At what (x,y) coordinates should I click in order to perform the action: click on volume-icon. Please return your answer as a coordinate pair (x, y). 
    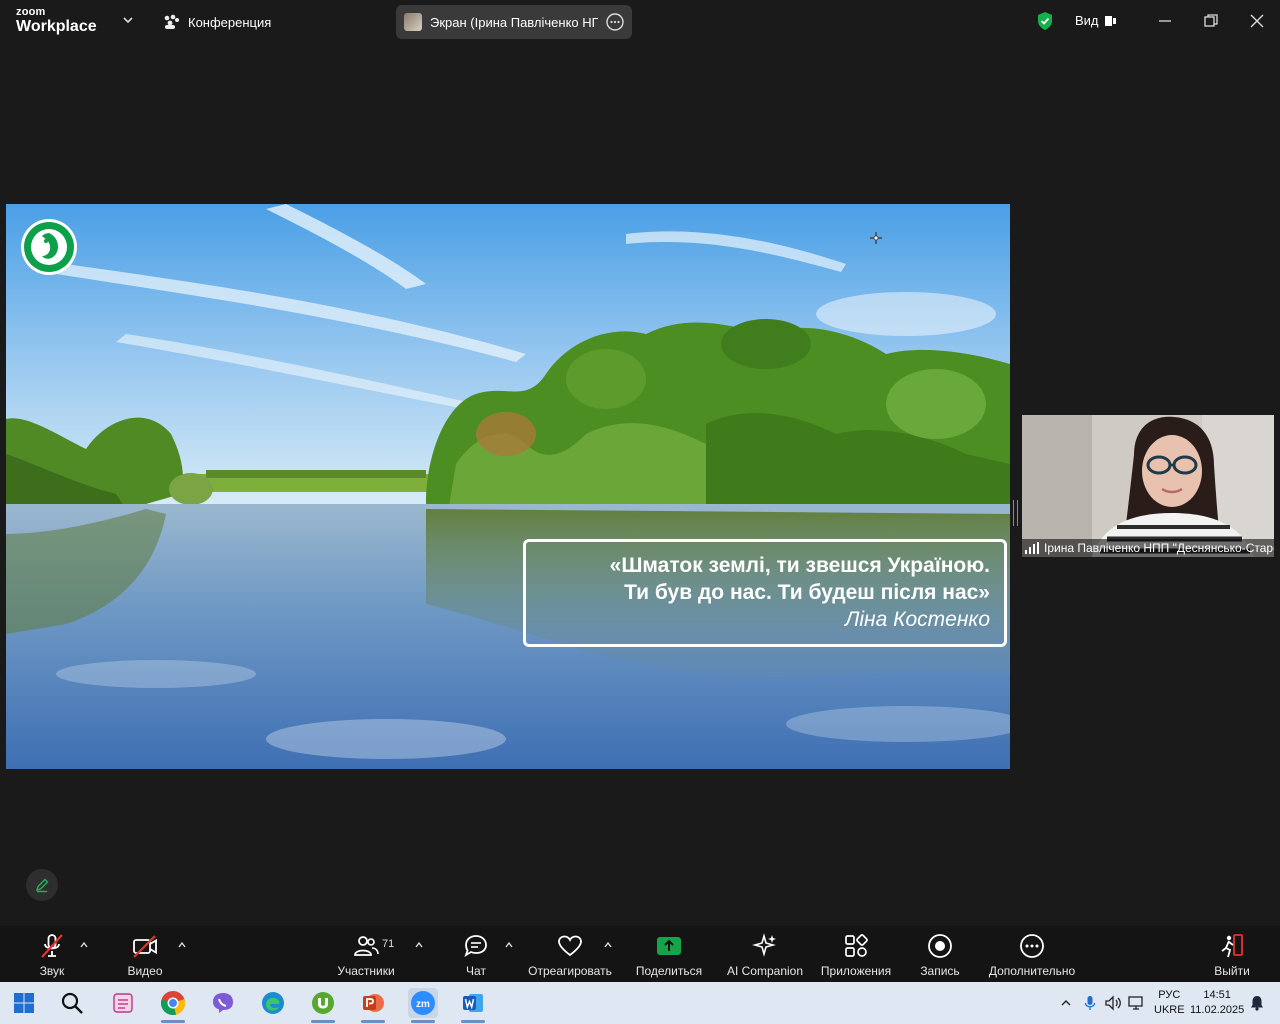
    Looking at the image, I should click on (1113, 1003).